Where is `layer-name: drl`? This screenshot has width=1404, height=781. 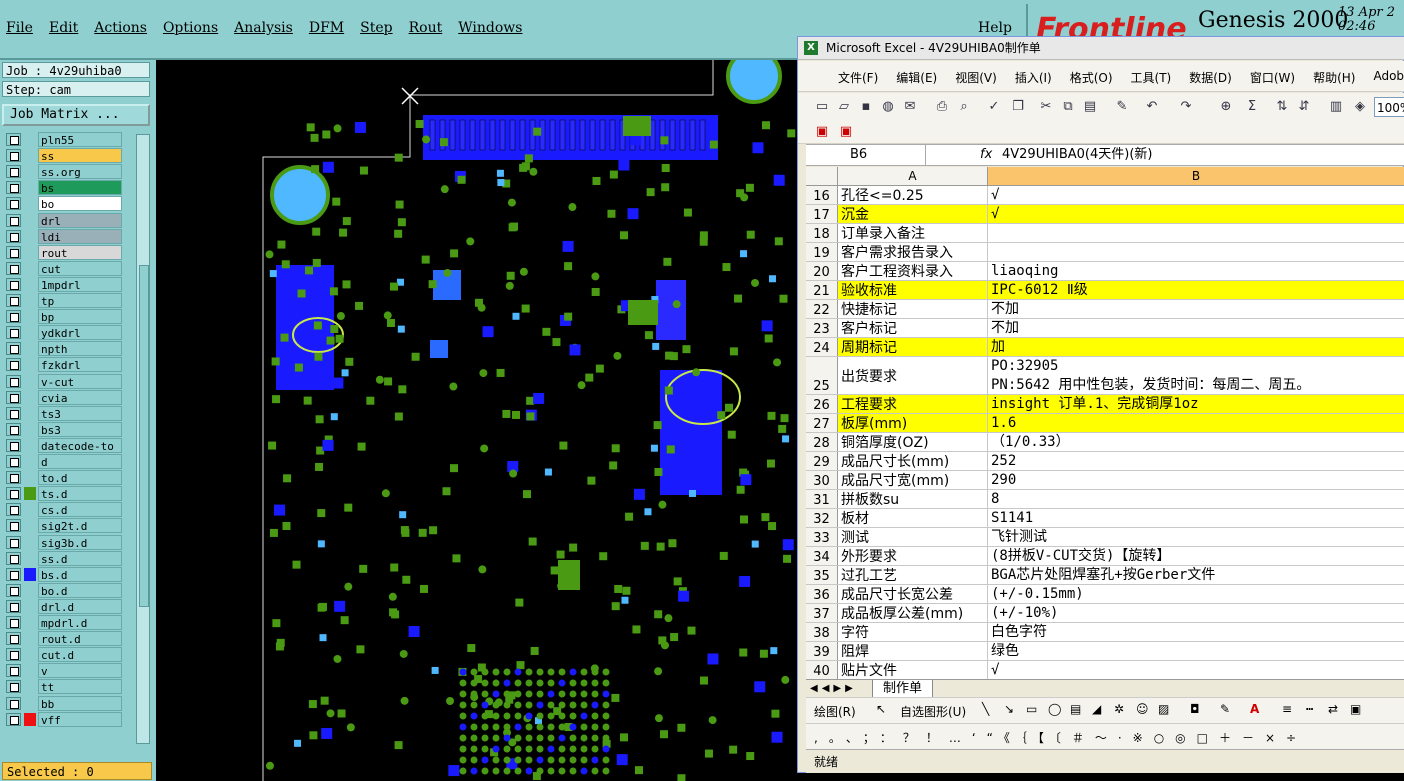
layer-name: drl is located at coordinates (80, 220).